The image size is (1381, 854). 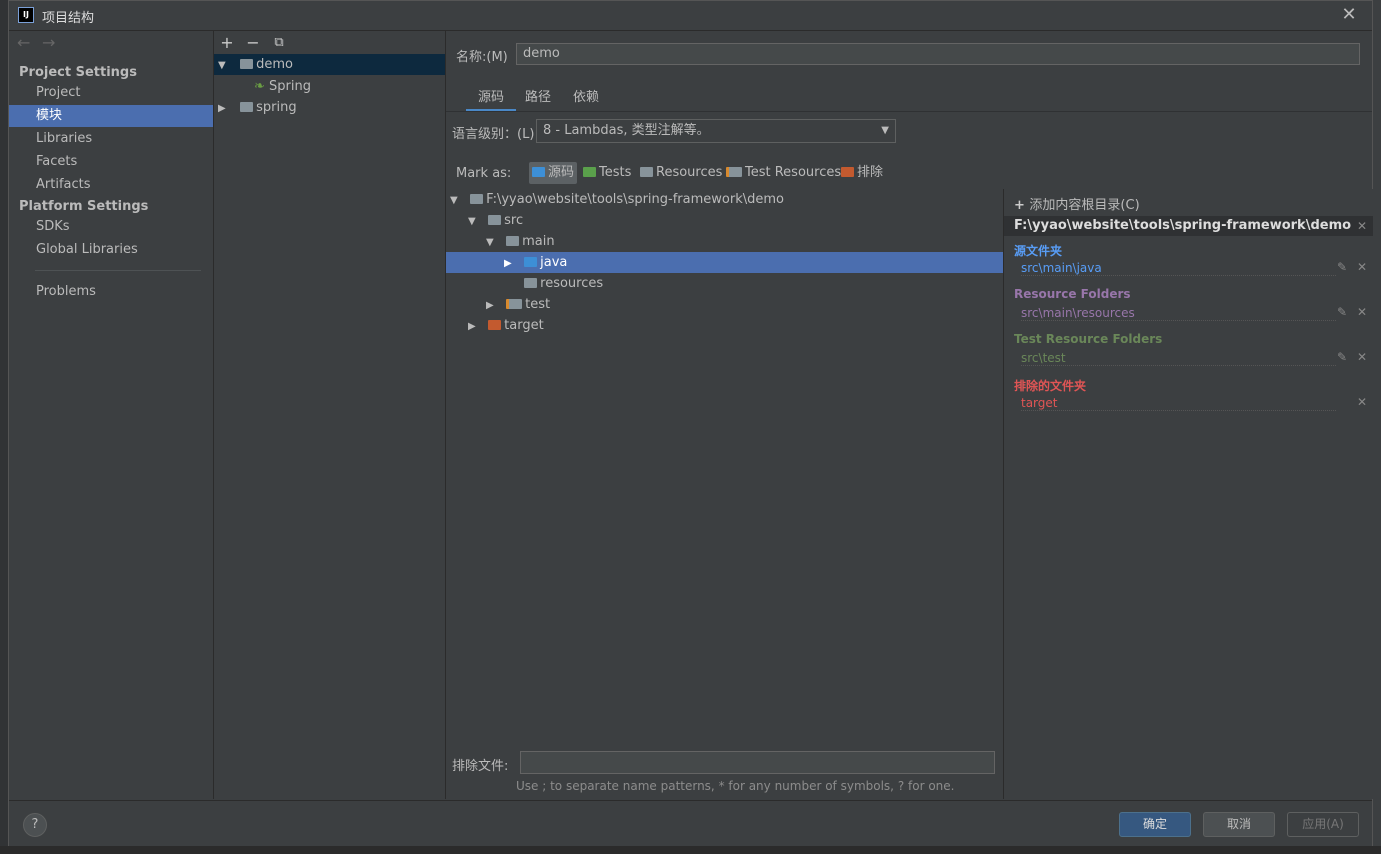 I want to click on nav-item-problems: Problems, so click(x=111, y=292).